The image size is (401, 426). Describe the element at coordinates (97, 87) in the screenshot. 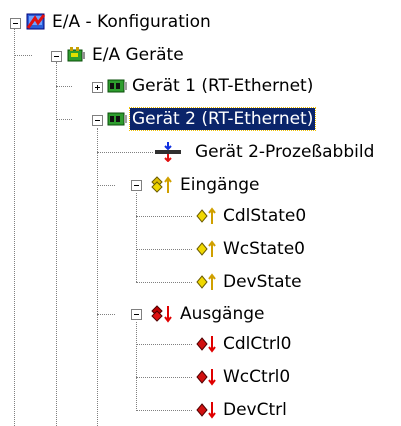

I see `expand-toggle-device1` at that location.